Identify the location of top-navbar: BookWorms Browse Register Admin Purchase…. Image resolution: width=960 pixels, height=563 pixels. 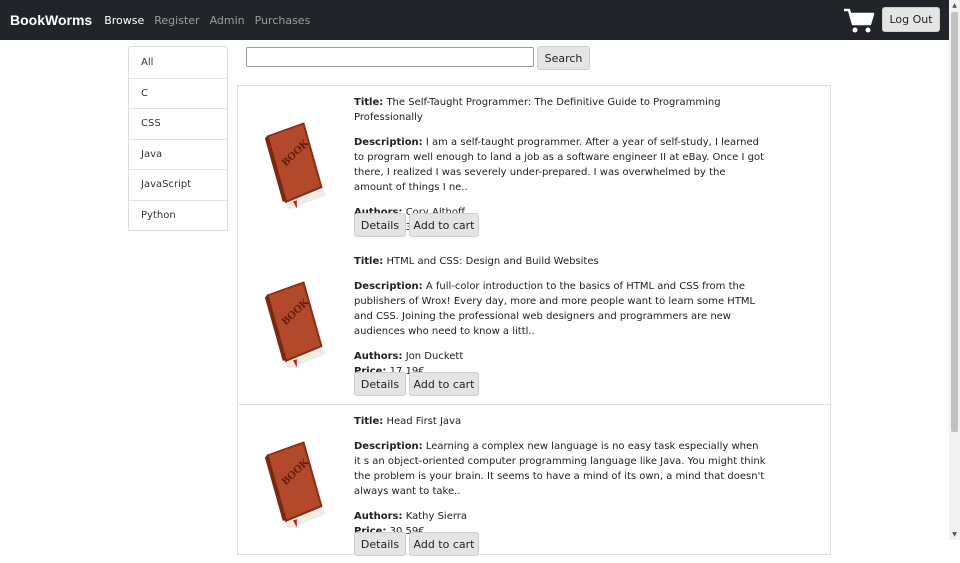
(474, 20).